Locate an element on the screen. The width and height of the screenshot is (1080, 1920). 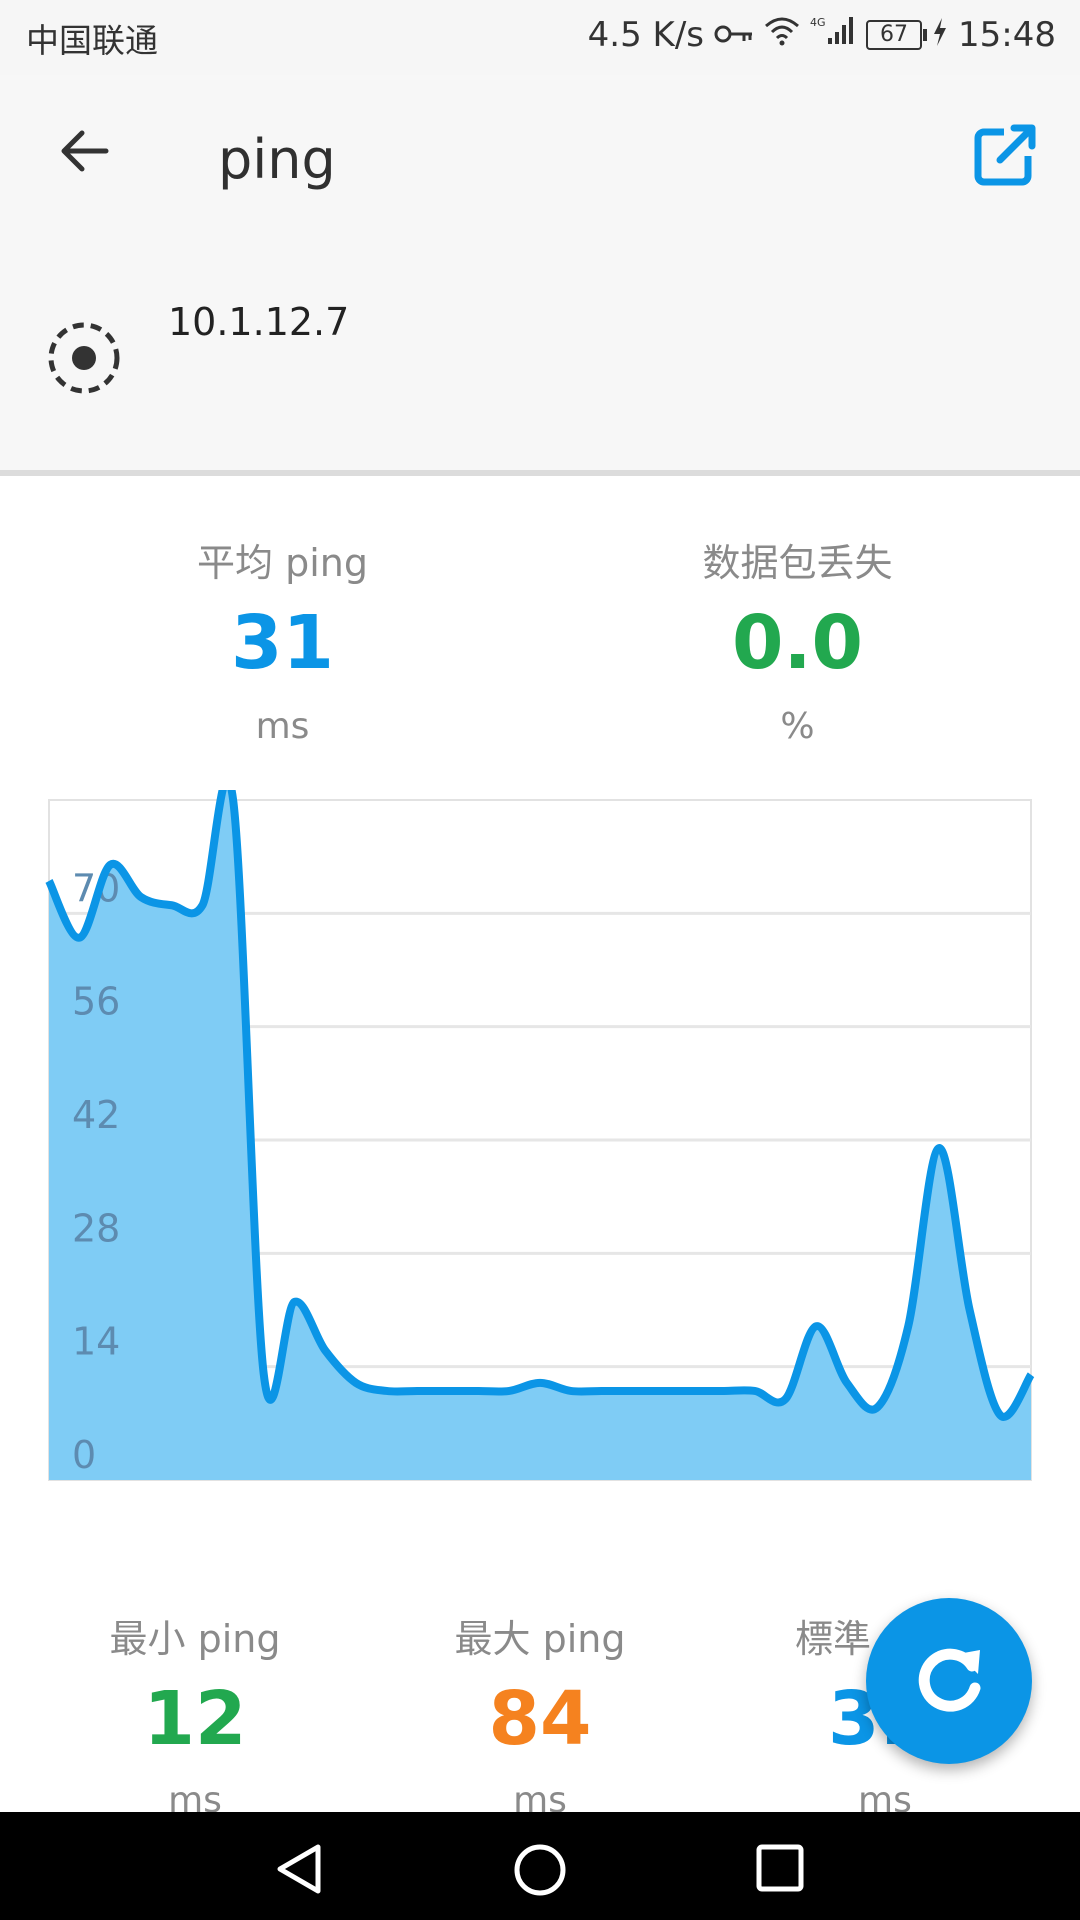
navigation-bar is located at coordinates (540, 1866).